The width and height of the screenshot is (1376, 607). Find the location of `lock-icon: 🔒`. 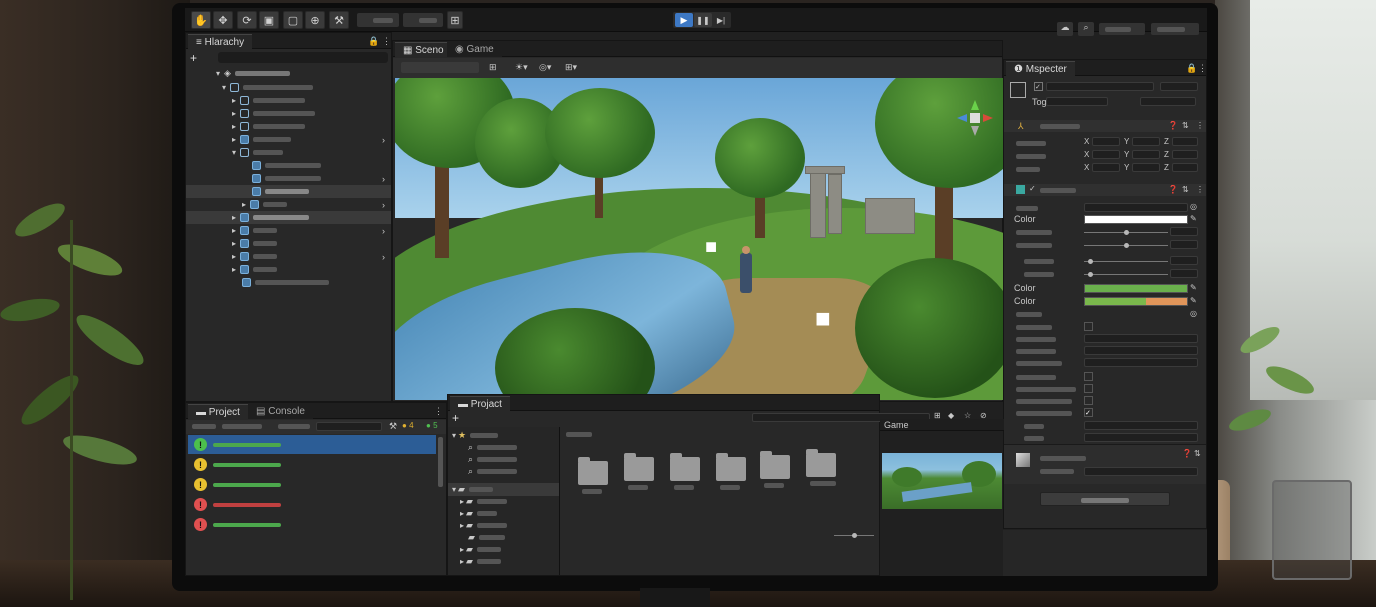

lock-icon: 🔒 is located at coordinates (373, 41).